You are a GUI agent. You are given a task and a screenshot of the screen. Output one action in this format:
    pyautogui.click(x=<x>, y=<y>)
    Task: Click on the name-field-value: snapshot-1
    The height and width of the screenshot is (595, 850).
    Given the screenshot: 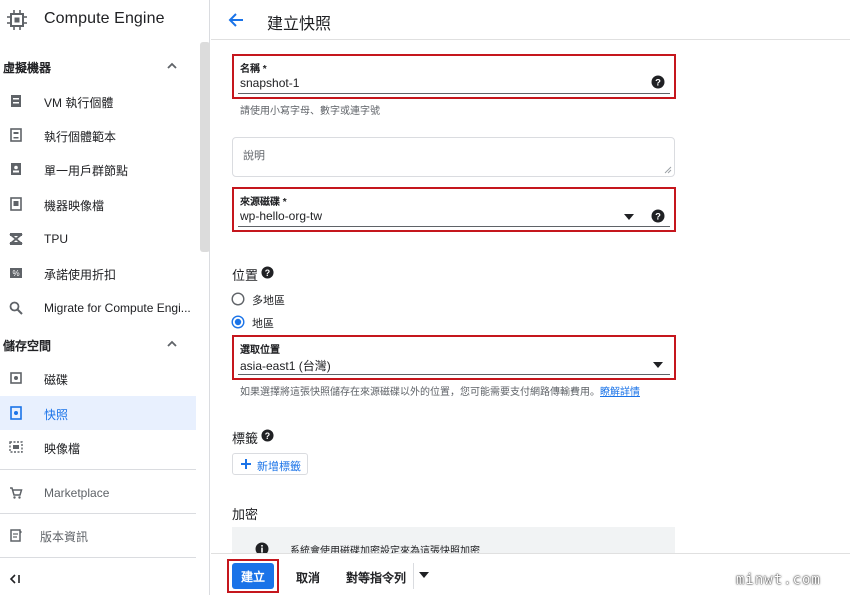 What is the action you would take?
    pyautogui.click(x=269, y=83)
    